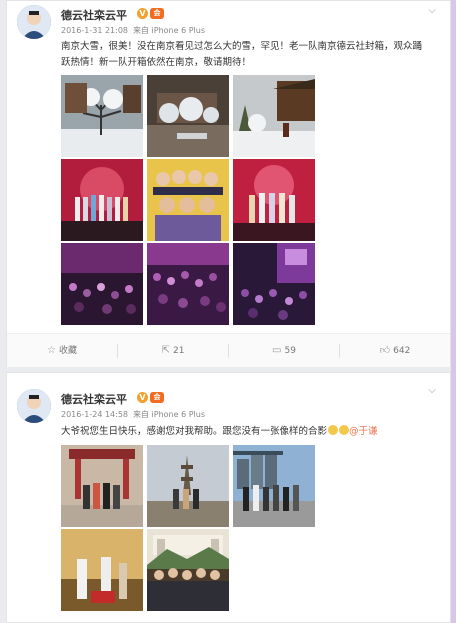  I want to click on post-text: 大爷祝您生日快乐，感谢您对我帮助。跟您没有一张像样的合影 @于谦, so click(246, 432).